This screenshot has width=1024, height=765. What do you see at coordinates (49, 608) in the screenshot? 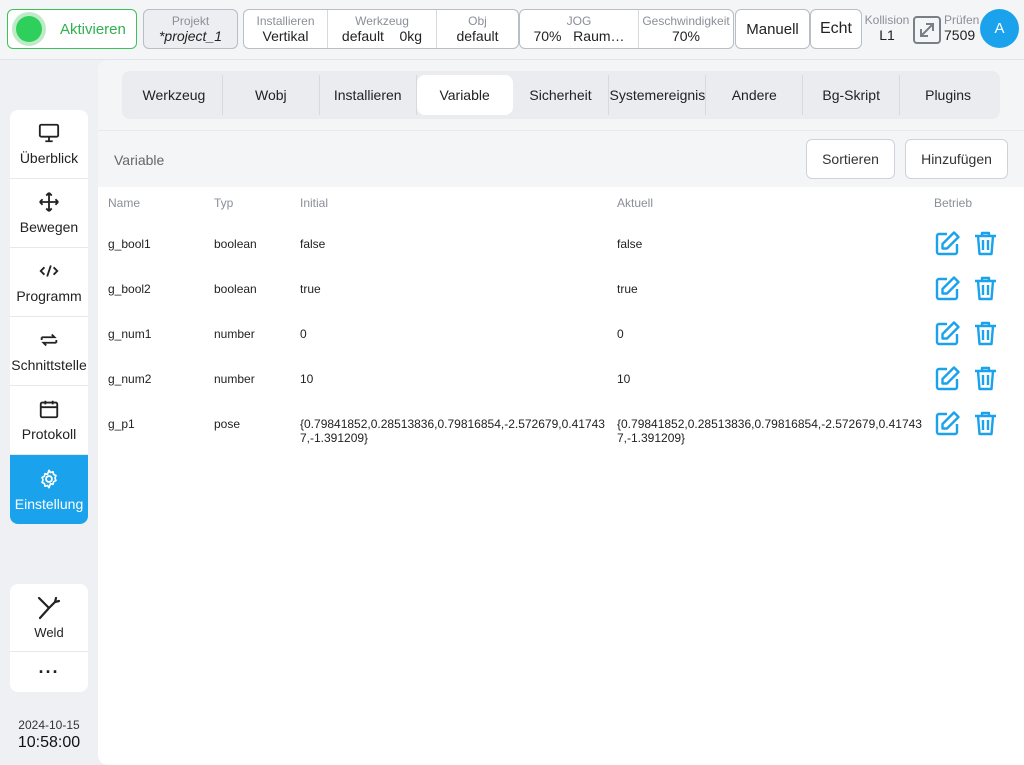
I see `weld-torch-icon` at bounding box center [49, 608].